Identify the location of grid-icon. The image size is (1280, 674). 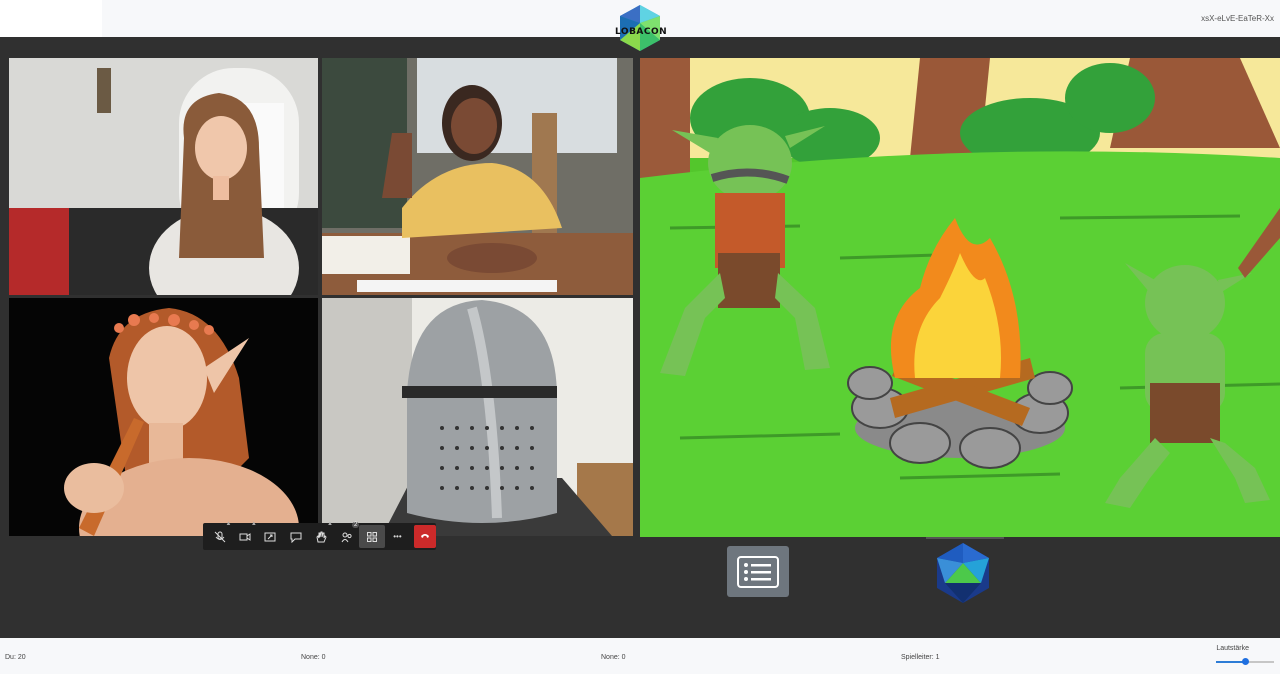
(372, 536).